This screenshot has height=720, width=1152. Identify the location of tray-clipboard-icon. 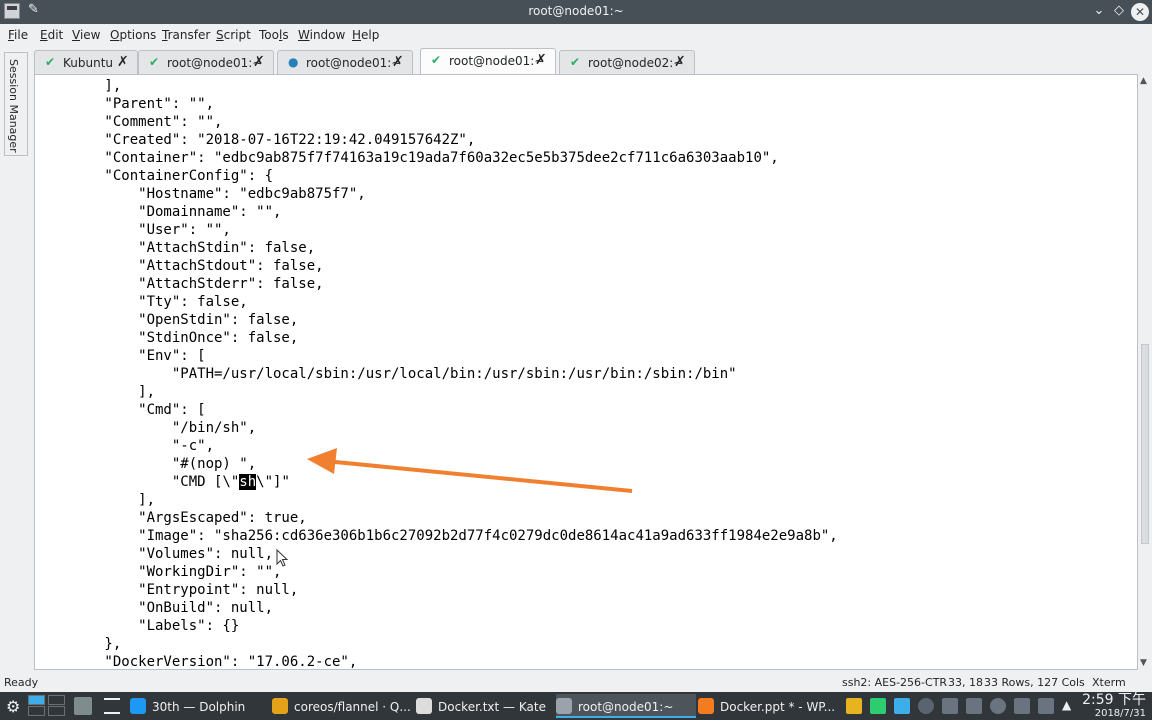
(926, 706).